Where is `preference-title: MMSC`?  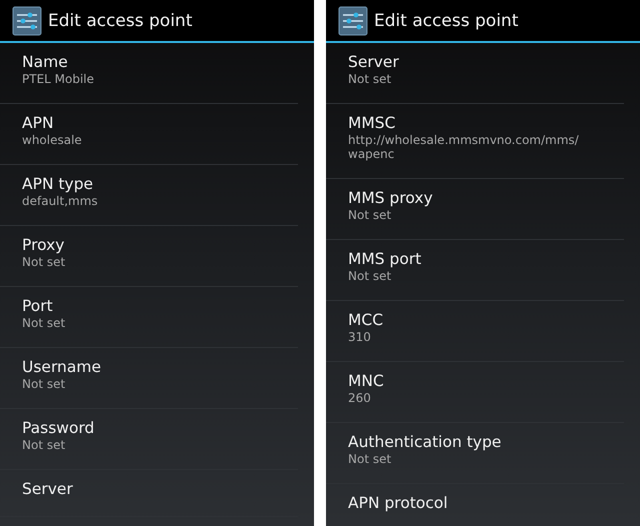
preference-title: MMSC is located at coordinates (372, 123).